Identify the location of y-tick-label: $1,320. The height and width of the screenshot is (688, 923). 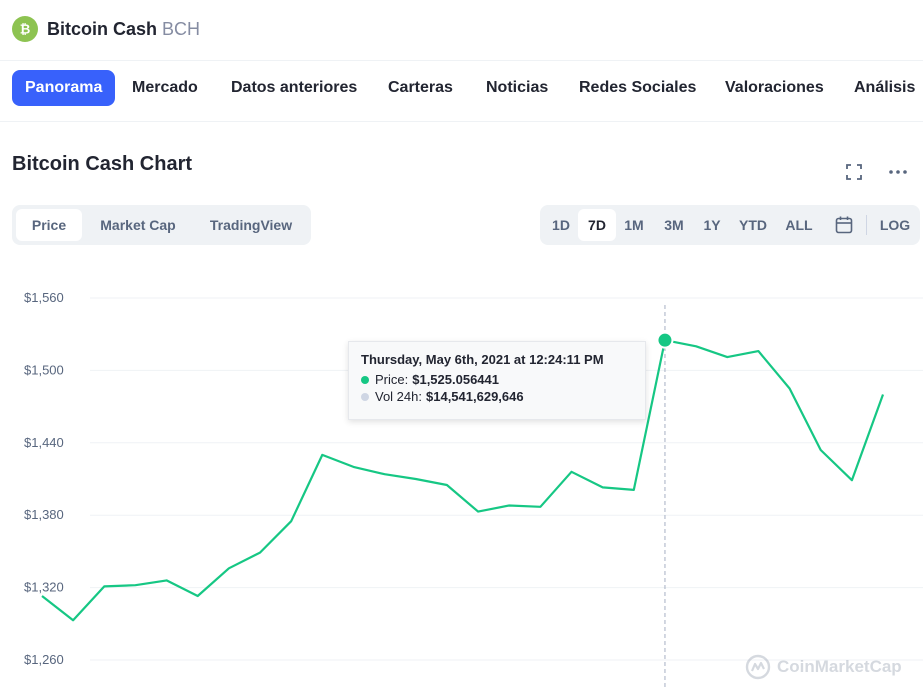
(44, 587).